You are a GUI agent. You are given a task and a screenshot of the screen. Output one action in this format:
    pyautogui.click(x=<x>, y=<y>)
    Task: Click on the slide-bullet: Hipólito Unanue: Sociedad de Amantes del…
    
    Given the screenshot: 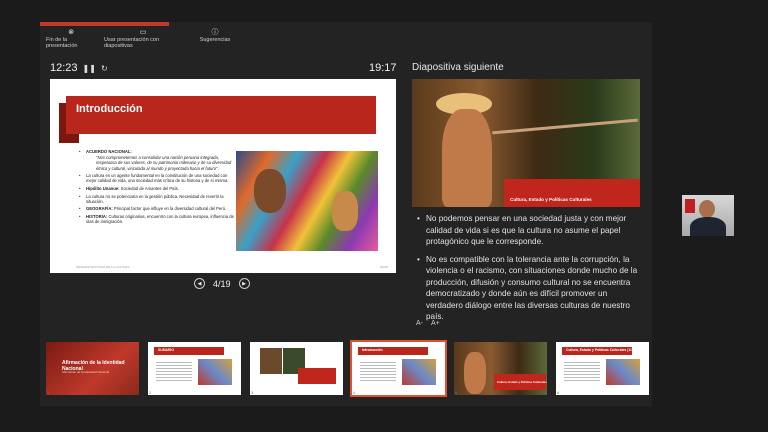 What is the action you would take?
    pyautogui.click(x=158, y=188)
    